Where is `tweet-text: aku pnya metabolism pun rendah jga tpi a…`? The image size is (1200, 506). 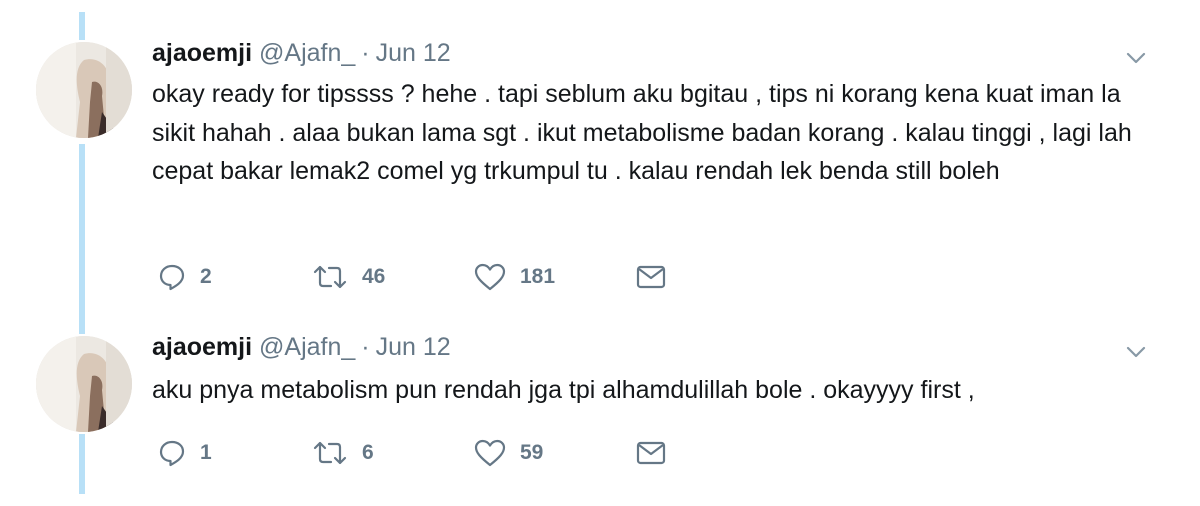
tweet-text: aku pnya metabolism pun rendah jga tpi a… is located at coordinates (563, 390).